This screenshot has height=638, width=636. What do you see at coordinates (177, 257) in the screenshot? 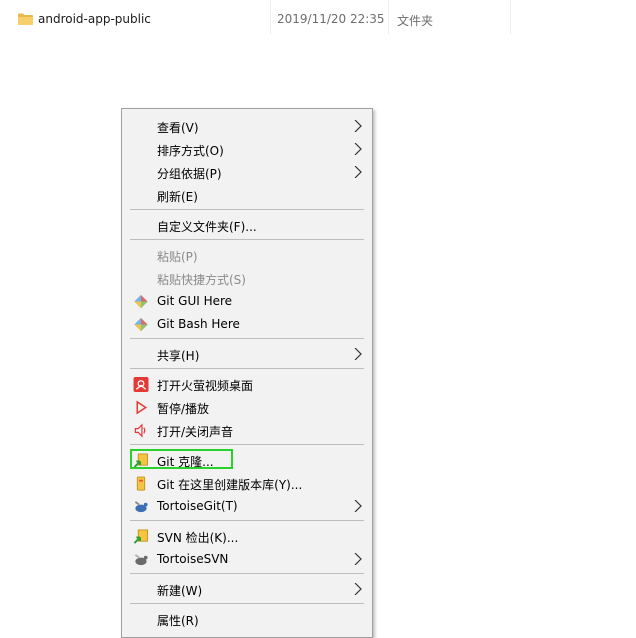
I see `menu-item-label: 粘贴(P)` at bounding box center [177, 257].